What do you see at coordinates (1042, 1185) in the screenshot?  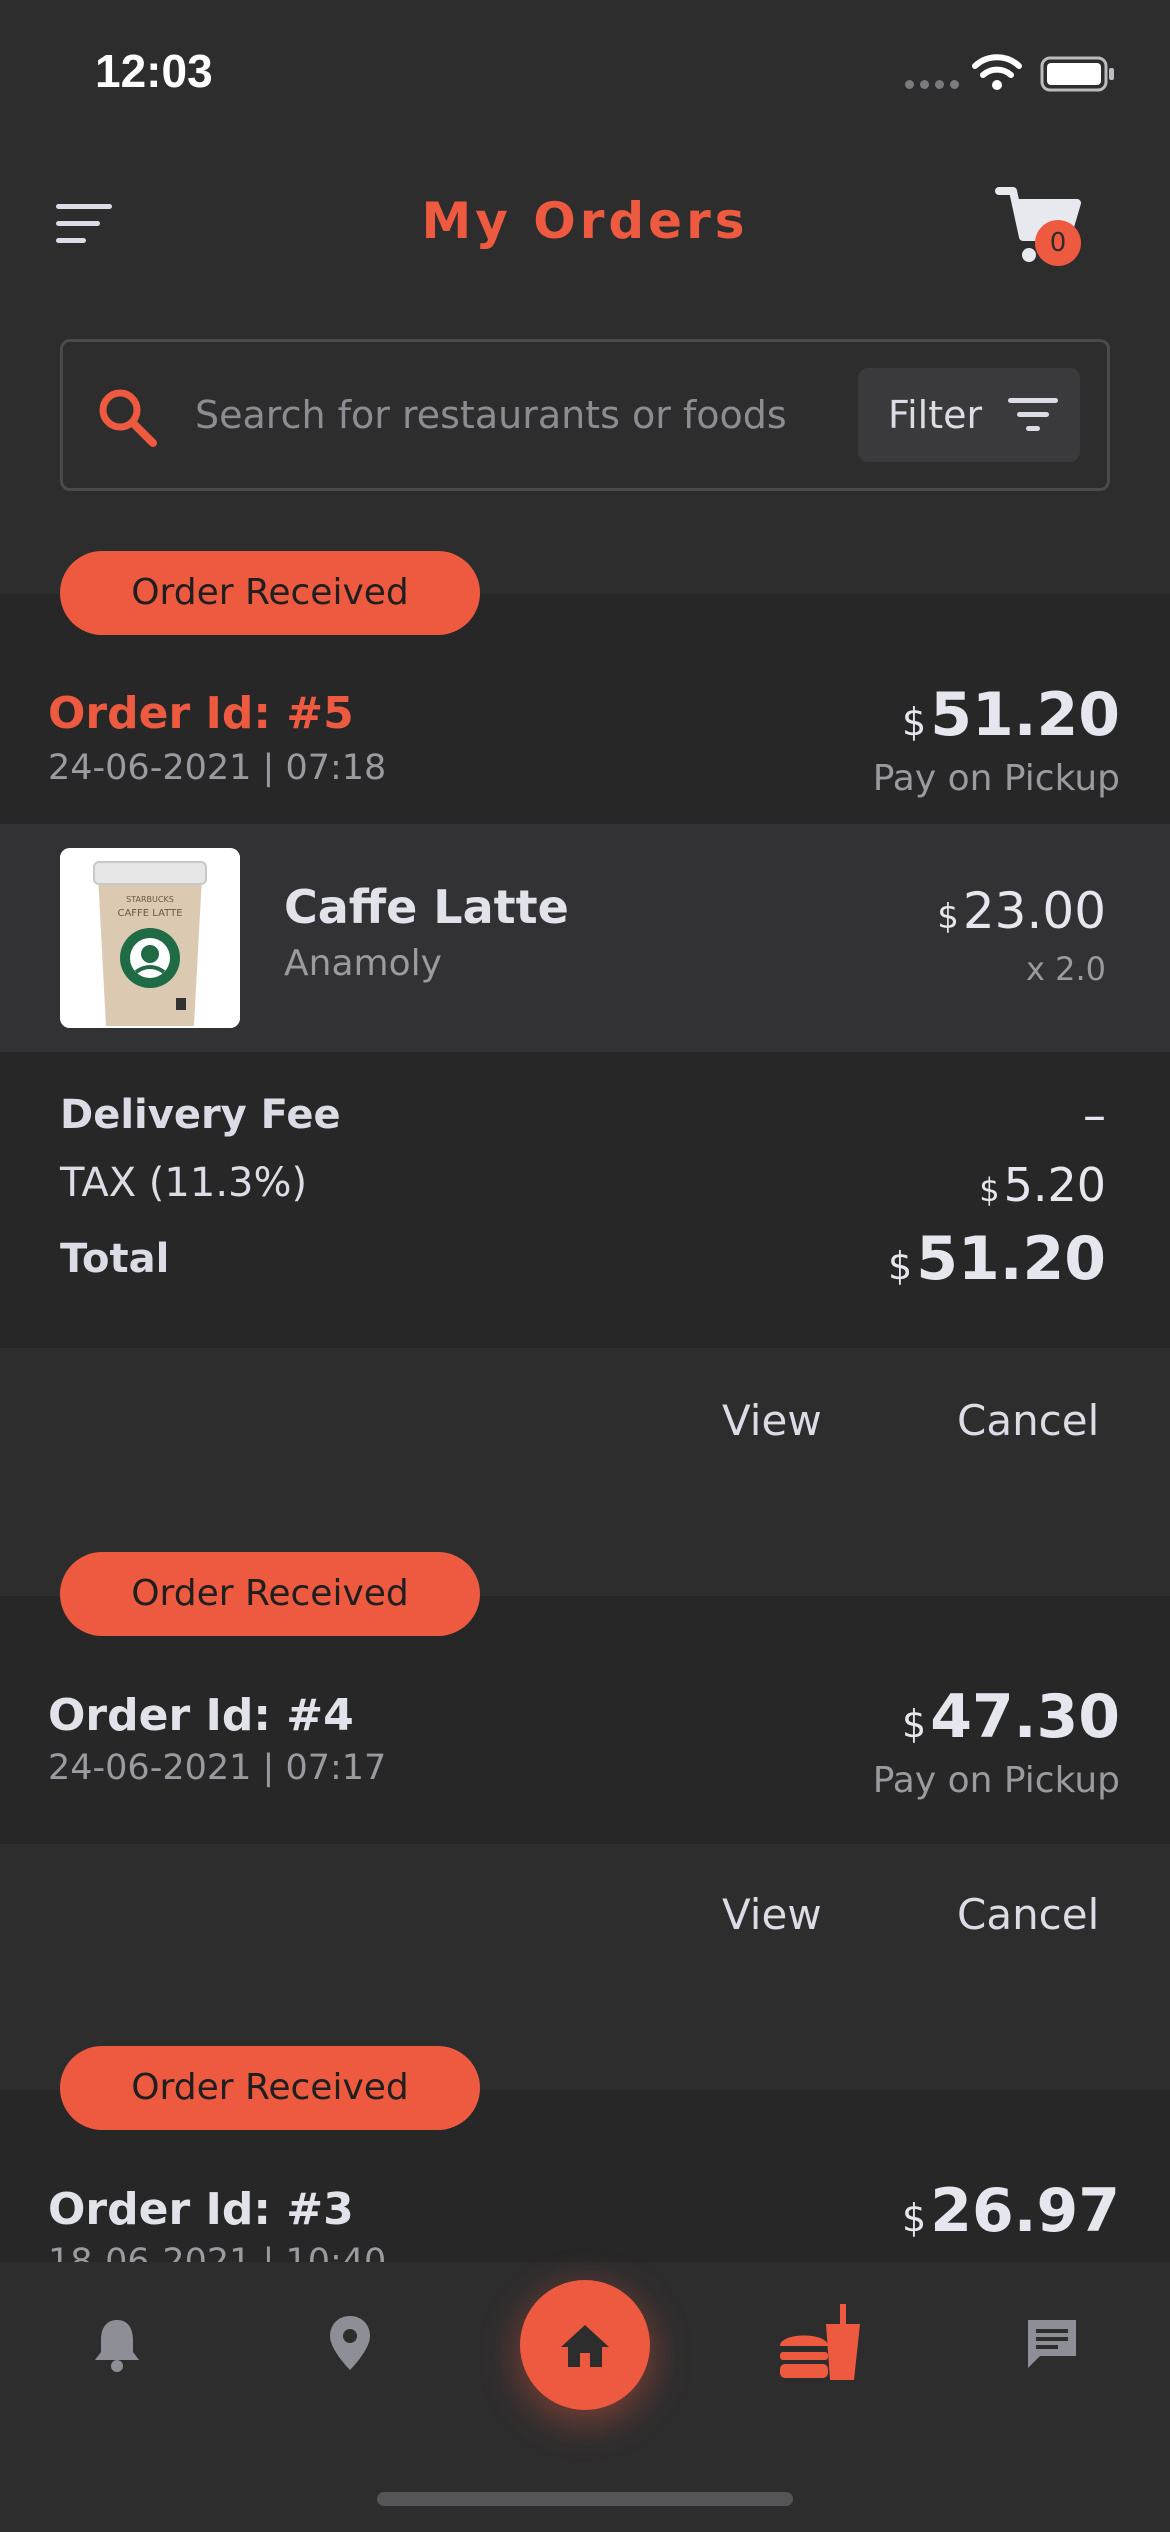 I see `tax-value: $5.20` at bounding box center [1042, 1185].